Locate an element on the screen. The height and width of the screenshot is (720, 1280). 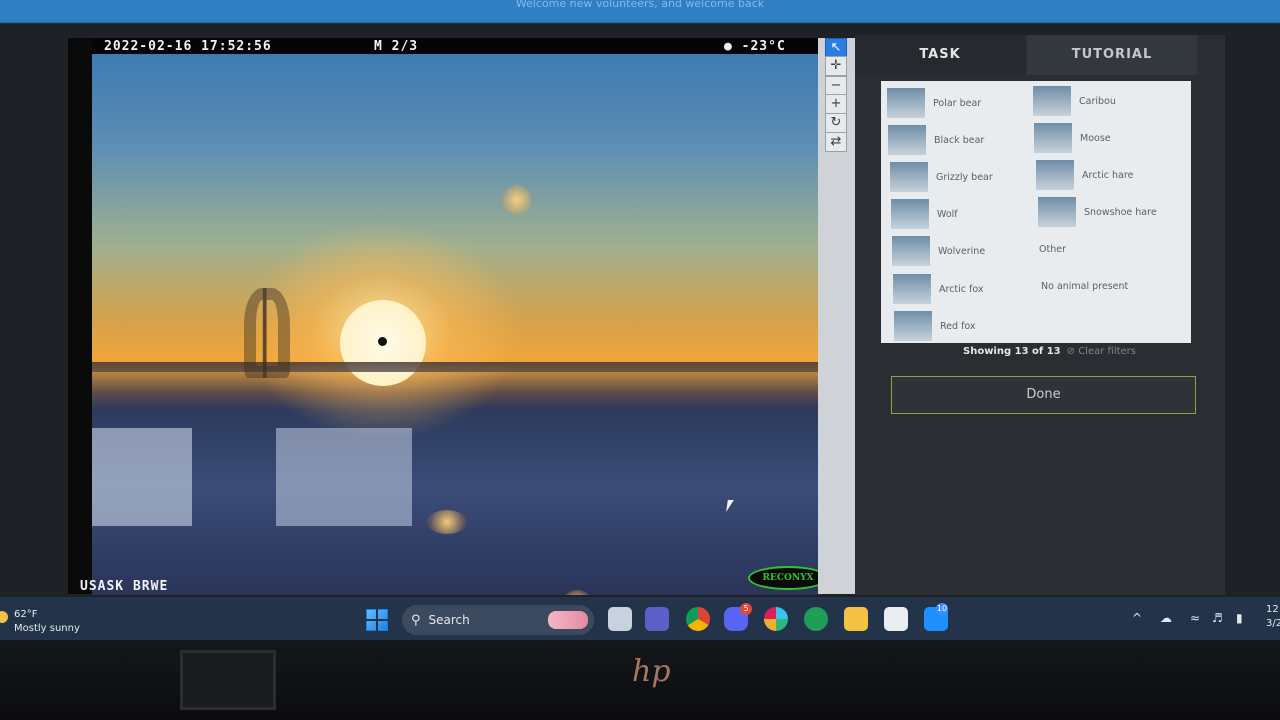
choice-label: Black bear is located at coordinates (959, 140).